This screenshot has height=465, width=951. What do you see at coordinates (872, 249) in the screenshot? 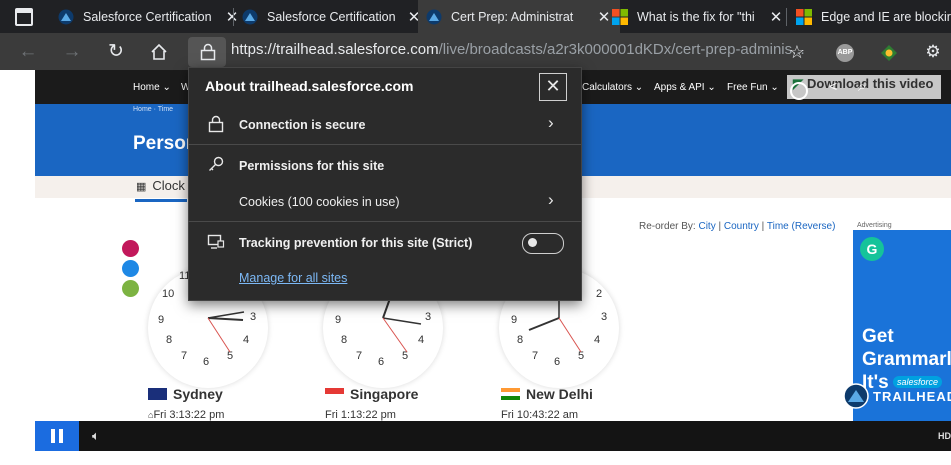
I see `grammarly-logo-icon: G` at bounding box center [872, 249].